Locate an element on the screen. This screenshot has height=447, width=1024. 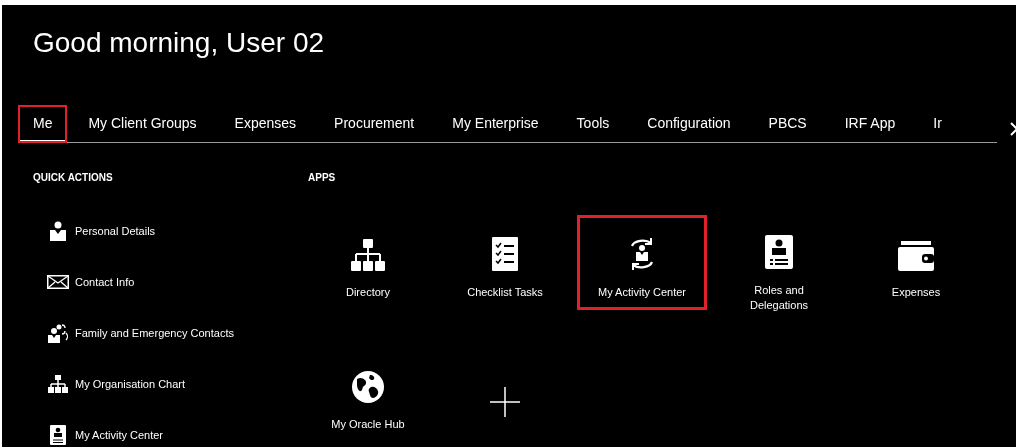
app-tile: My Activity Center is located at coordinates (642, 262).